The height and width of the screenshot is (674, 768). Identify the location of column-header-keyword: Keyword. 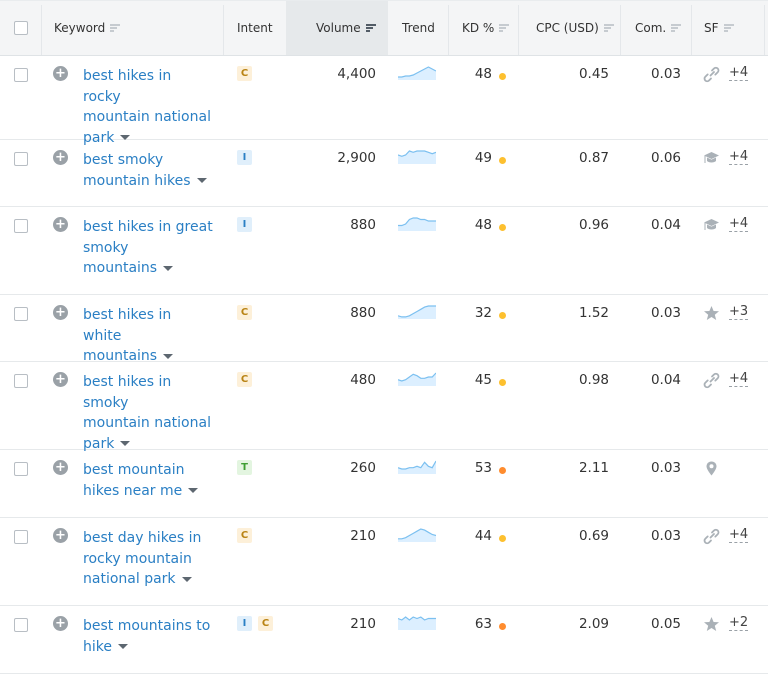
(87, 28).